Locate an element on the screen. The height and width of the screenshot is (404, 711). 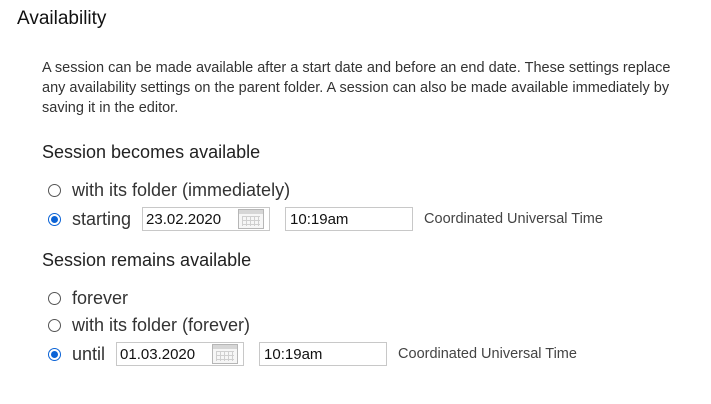
radio-starting is located at coordinates (54, 219).